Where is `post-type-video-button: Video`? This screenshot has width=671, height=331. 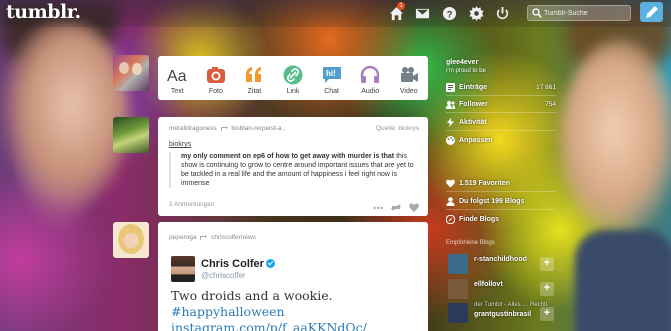 post-type-video-button: Video is located at coordinates (408, 78).